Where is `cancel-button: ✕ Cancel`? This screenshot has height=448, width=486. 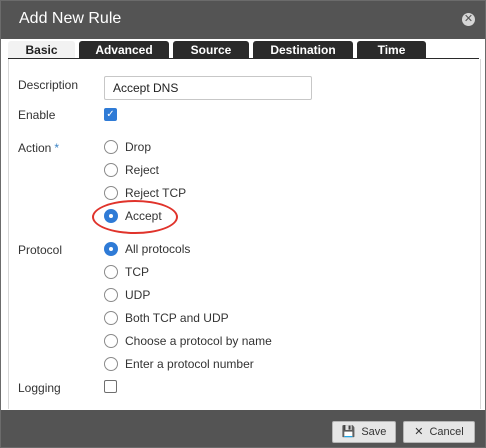 cancel-button: ✕ Cancel is located at coordinates (439, 432).